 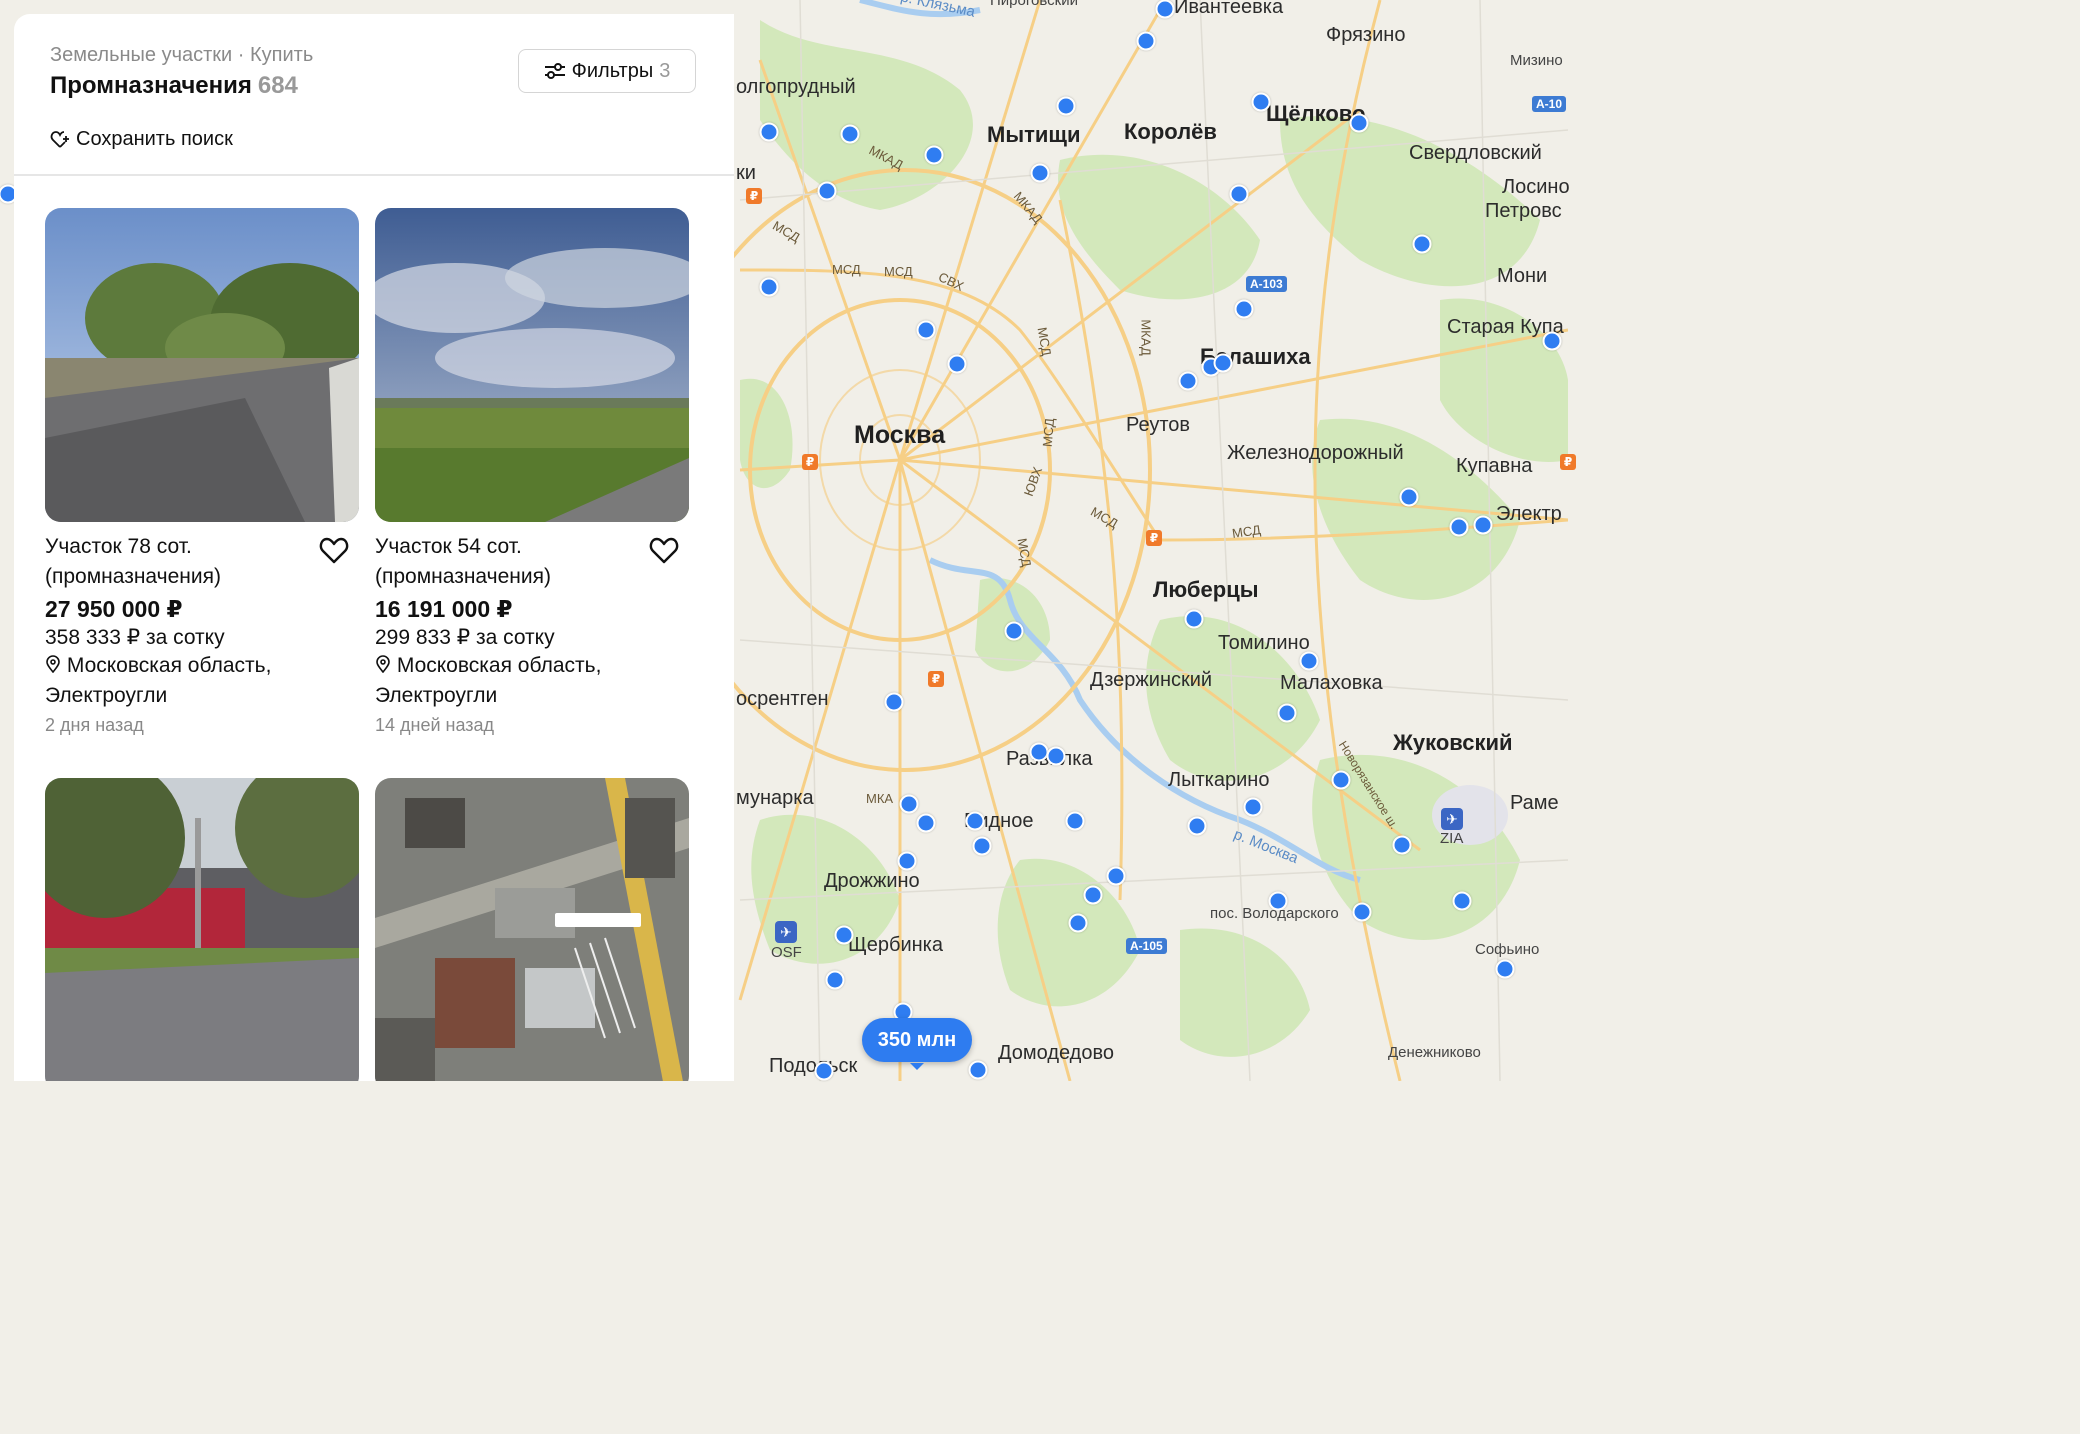 What do you see at coordinates (374, 175) in the screenshot?
I see `divider` at bounding box center [374, 175].